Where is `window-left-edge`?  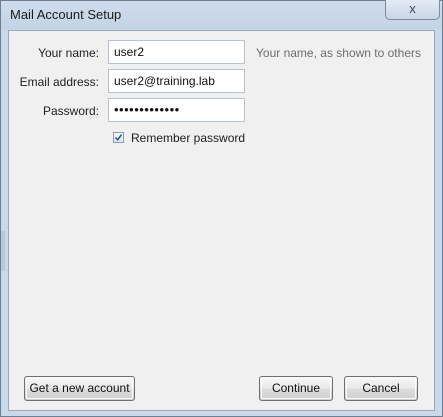
window-left-edge is located at coordinates (3, 251).